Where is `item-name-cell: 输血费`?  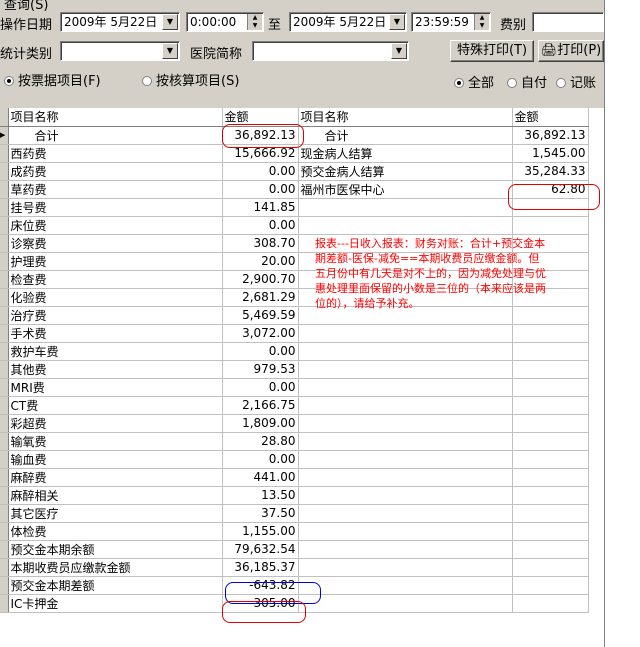
item-name-cell: 输血费 is located at coordinates (115, 459).